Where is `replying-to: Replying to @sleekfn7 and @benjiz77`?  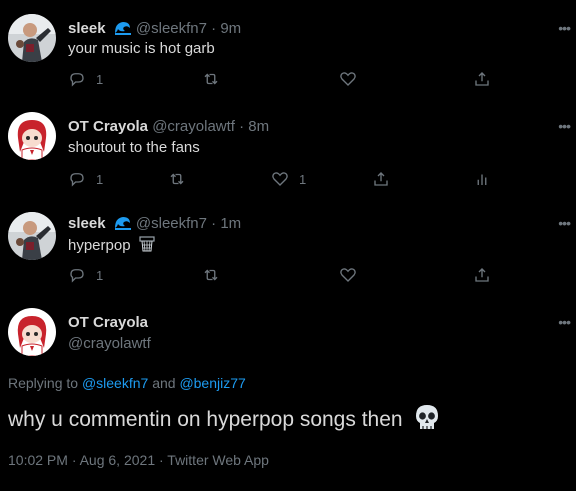 replying-to: Replying to @sleekfn7 and @benjiz77 is located at coordinates (127, 383).